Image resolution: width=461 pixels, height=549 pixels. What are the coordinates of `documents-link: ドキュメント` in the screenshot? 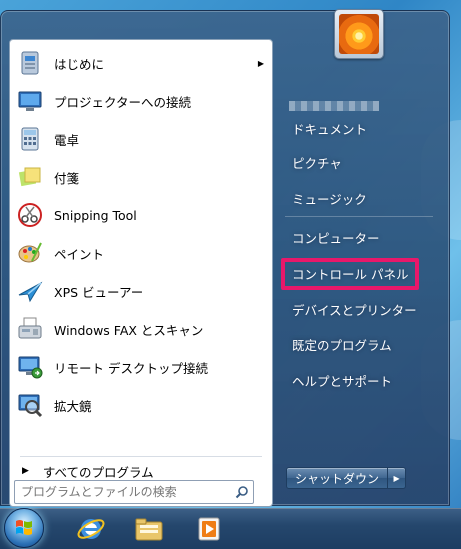 It's located at (359, 128).